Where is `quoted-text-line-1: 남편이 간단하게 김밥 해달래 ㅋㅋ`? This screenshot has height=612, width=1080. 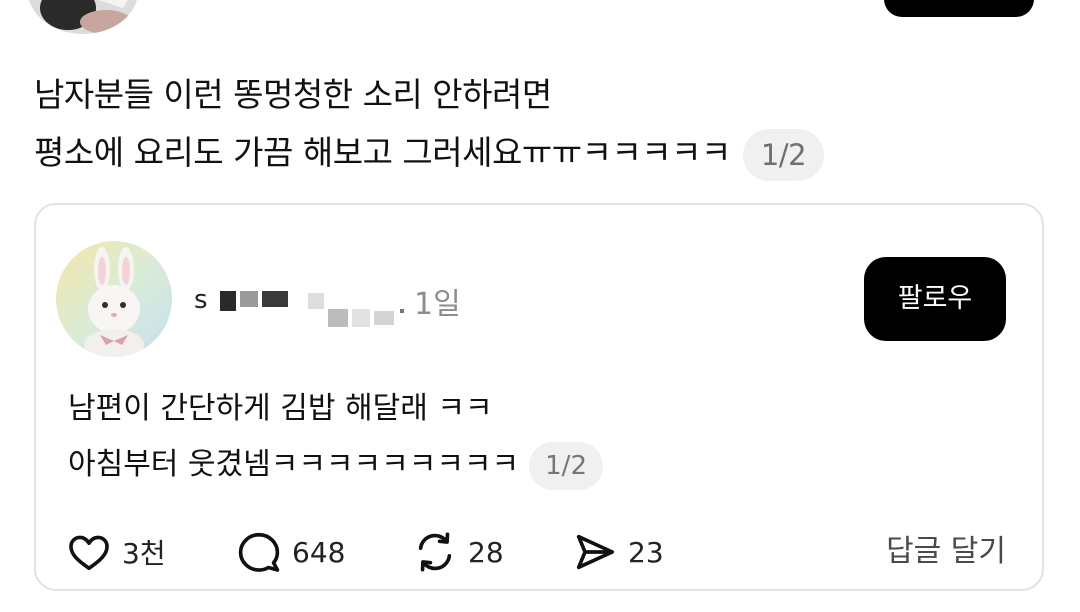
quoted-text-line-1: 남편이 간단하게 김밥 해달래 ㅋㅋ is located at coordinates (280, 408).